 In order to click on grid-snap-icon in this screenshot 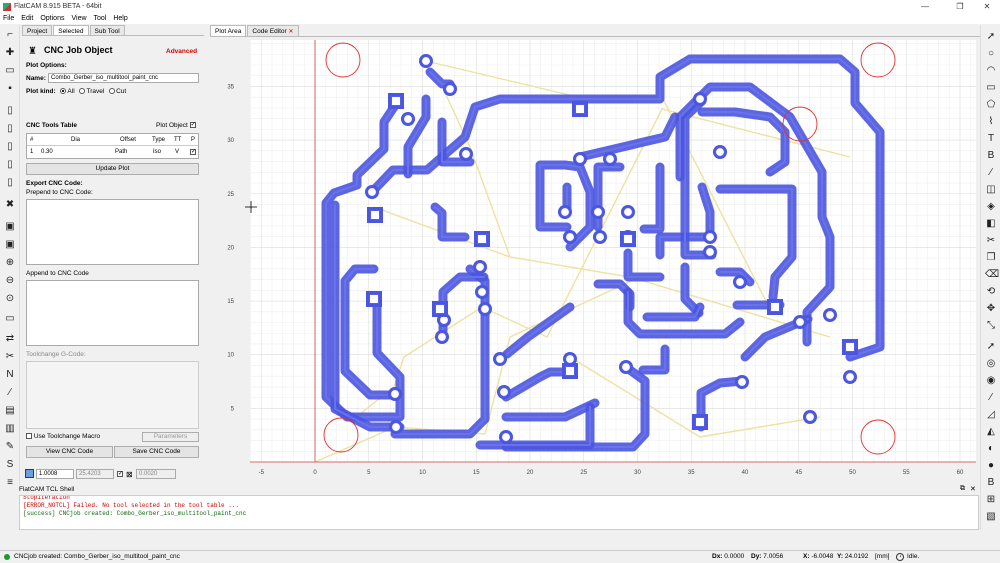, I will do `click(29, 473)`.